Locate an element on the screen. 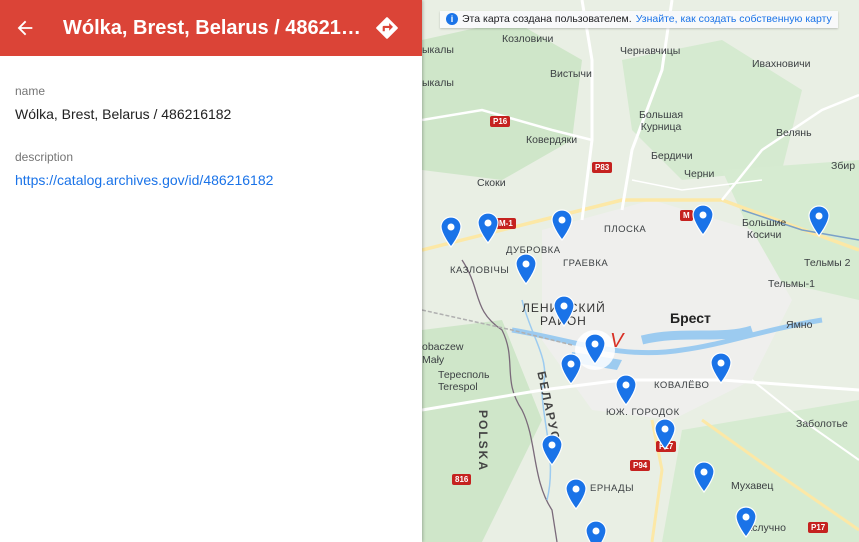 Image resolution: width=859 pixels, height=542 pixels. arrow-left-icon is located at coordinates (25, 28).